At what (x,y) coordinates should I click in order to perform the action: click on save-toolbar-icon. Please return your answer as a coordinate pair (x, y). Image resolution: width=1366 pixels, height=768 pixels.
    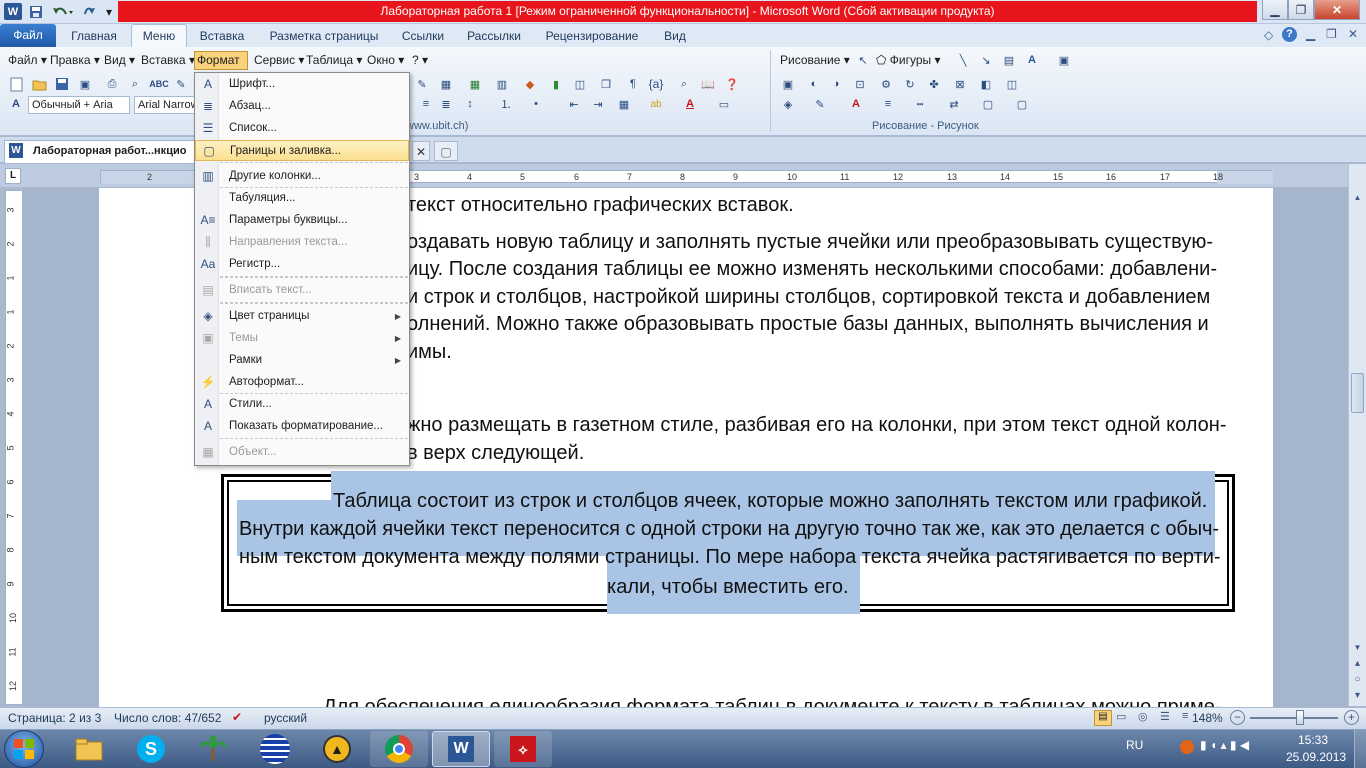
    Looking at the image, I should click on (62, 84).